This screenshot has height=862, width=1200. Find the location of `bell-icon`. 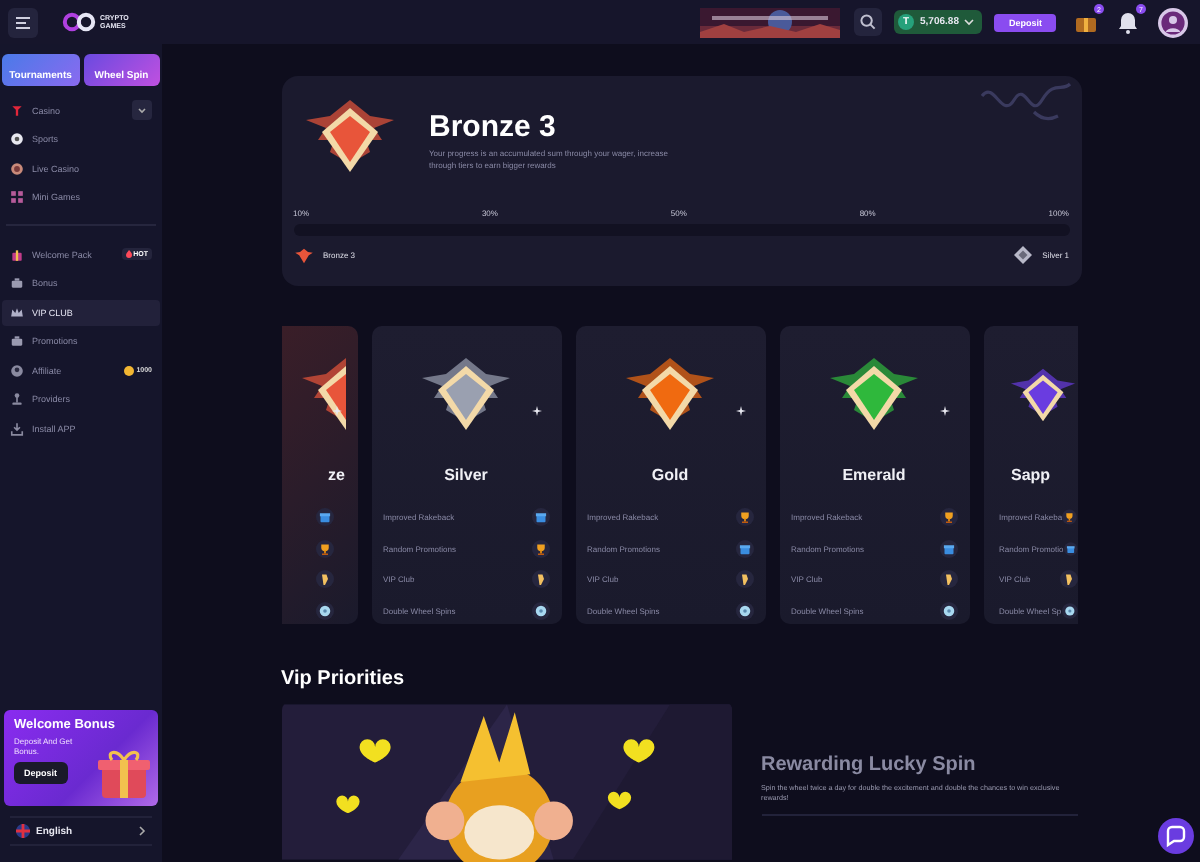

bell-icon is located at coordinates (1128, 22).